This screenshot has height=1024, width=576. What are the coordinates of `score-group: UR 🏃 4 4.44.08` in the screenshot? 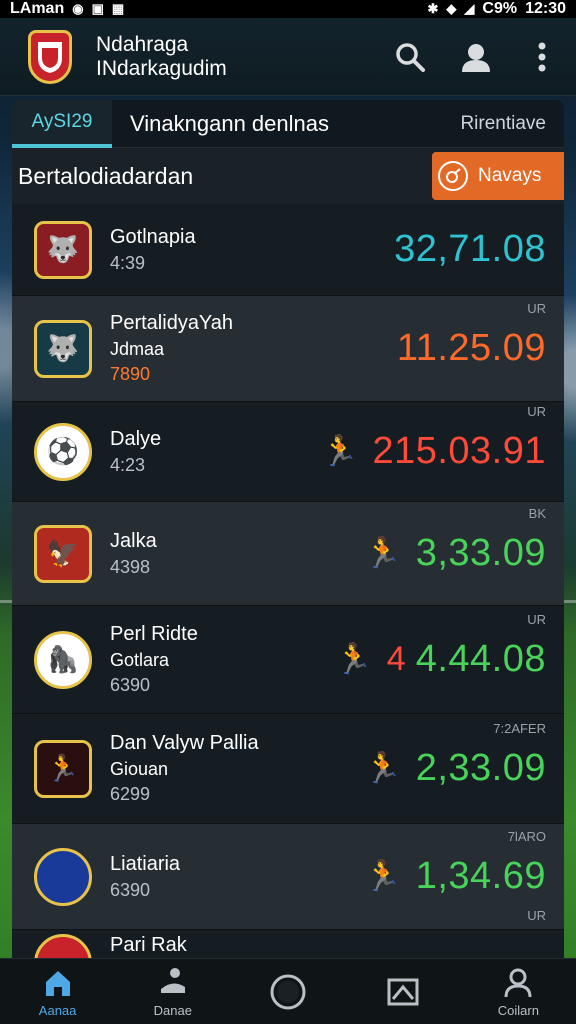 It's located at (440, 646).